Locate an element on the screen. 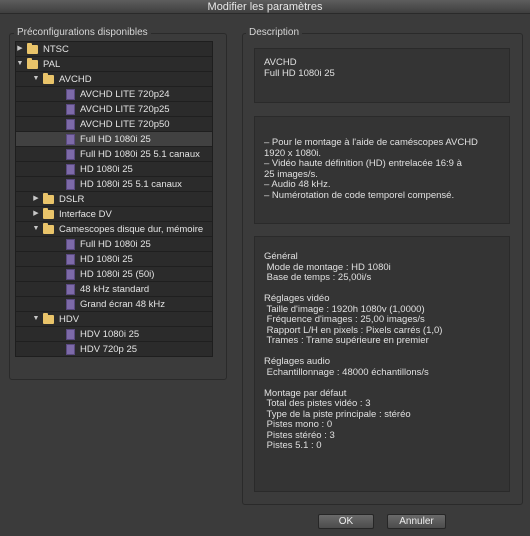  tree-item-label: 48 kHz standard is located at coordinates (115, 289).